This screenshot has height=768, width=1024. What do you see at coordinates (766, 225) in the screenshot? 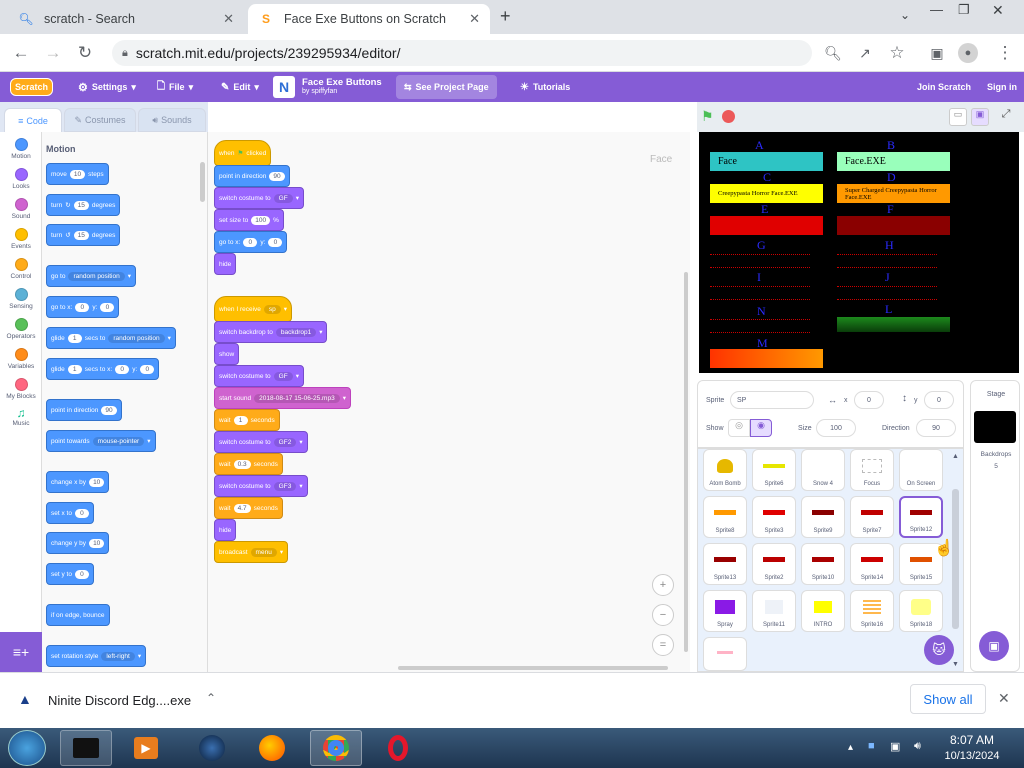
I see `stage-button-e` at bounding box center [766, 225].